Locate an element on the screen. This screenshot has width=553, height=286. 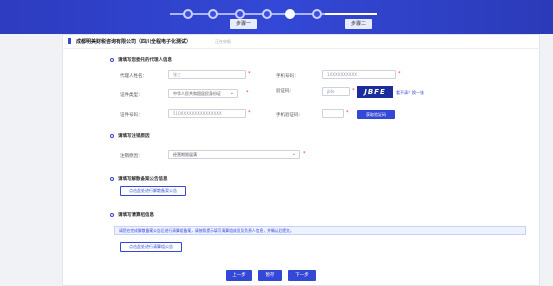
section-reason-title: 请填写注销原因 is located at coordinates (130, 136).